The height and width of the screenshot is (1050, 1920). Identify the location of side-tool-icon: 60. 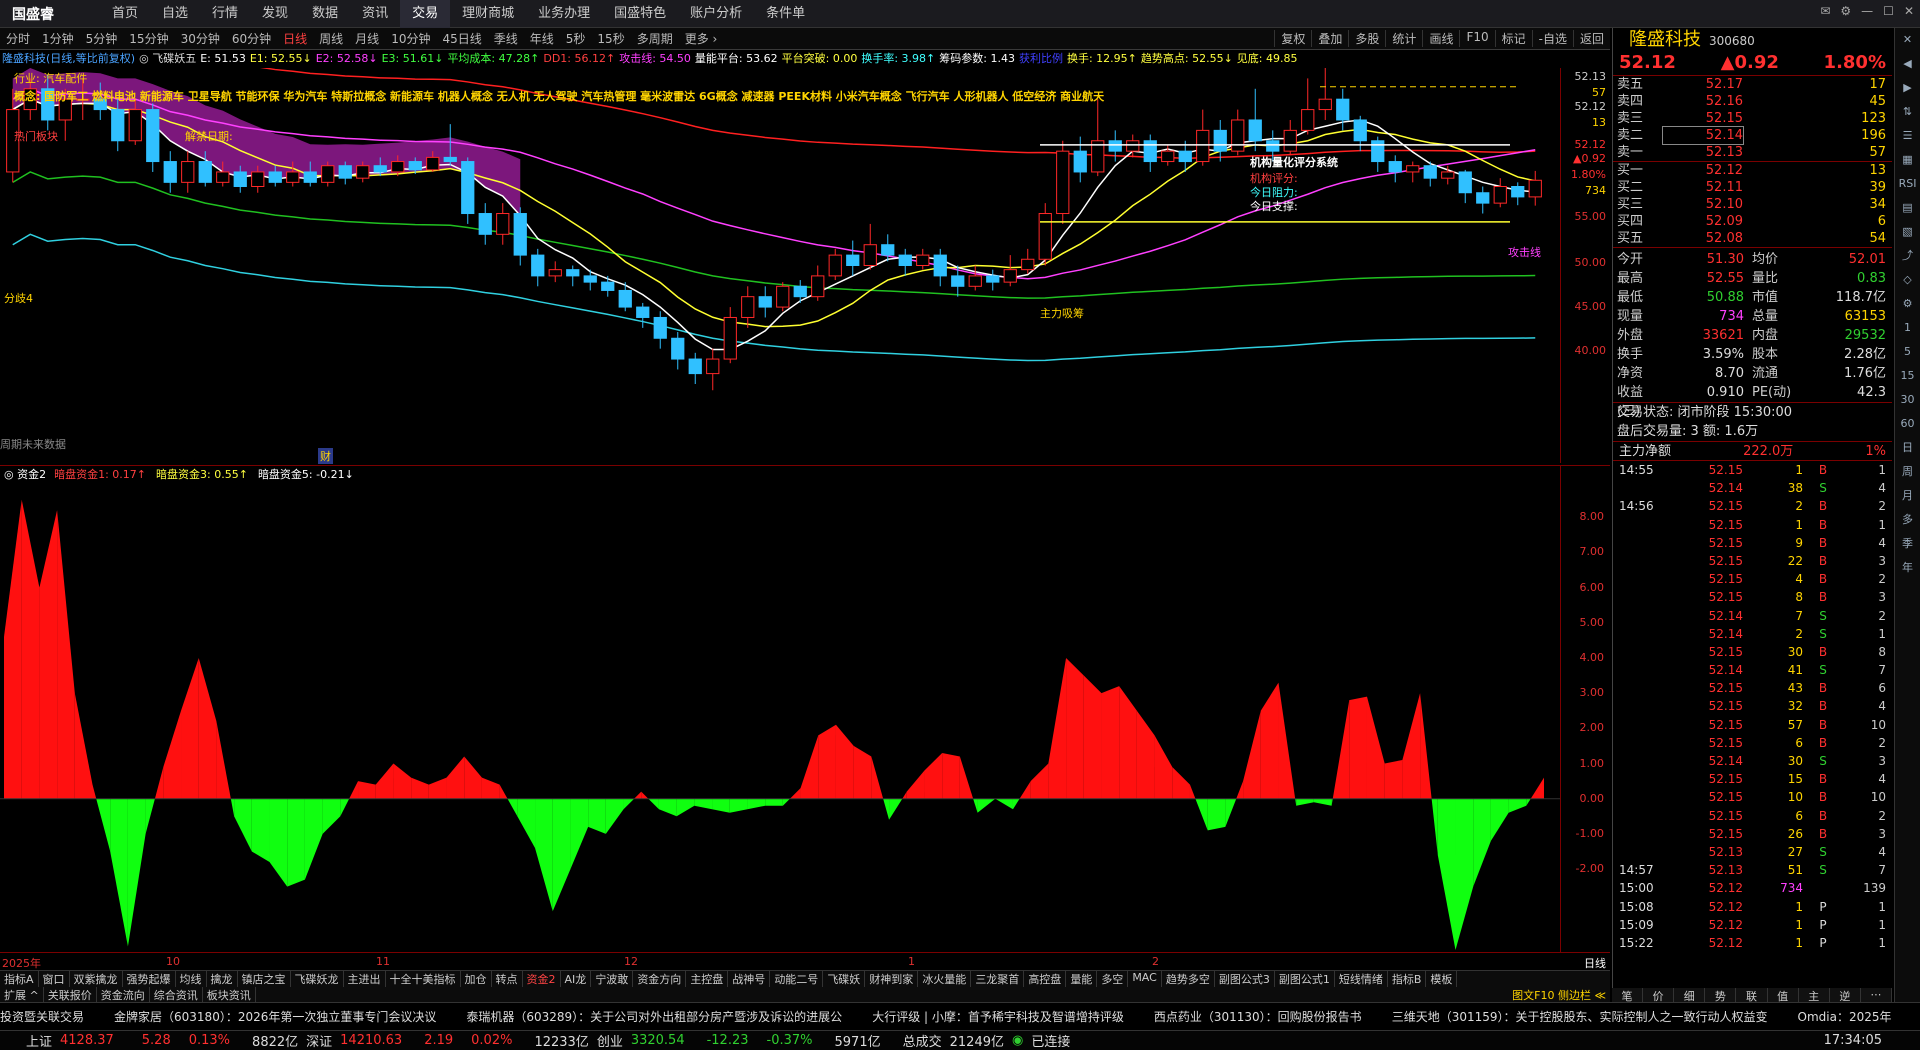
(1907, 424).